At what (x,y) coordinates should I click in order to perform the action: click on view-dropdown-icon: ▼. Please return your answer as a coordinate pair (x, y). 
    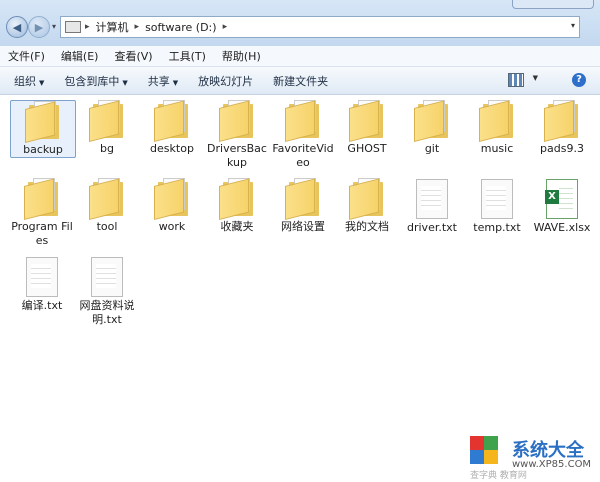
    Looking at the image, I should click on (535, 78).